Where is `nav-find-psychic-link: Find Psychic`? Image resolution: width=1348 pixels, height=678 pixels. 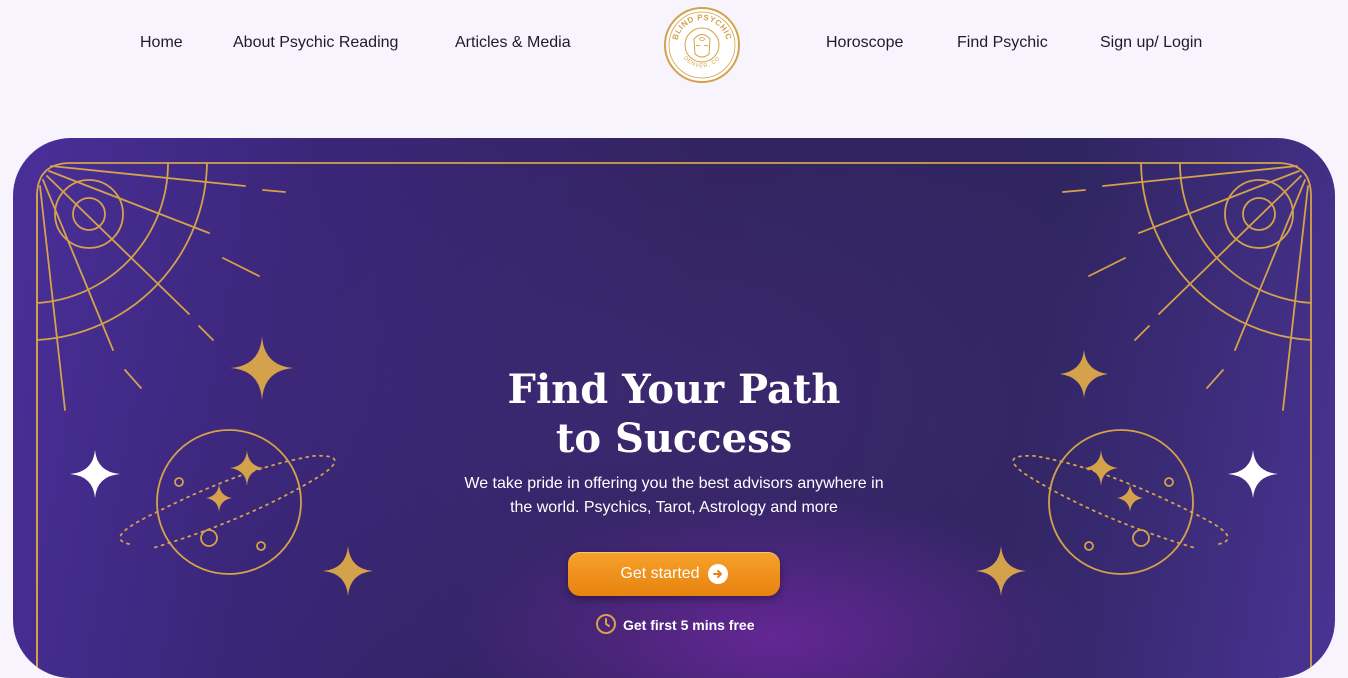
nav-find-psychic-link: Find Psychic is located at coordinates (1002, 43).